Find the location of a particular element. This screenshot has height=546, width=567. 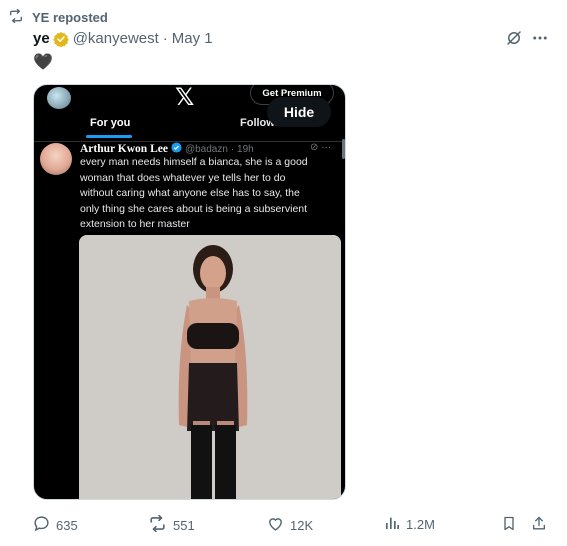

x-logo-icon: 𝕏 is located at coordinates (185, 97).